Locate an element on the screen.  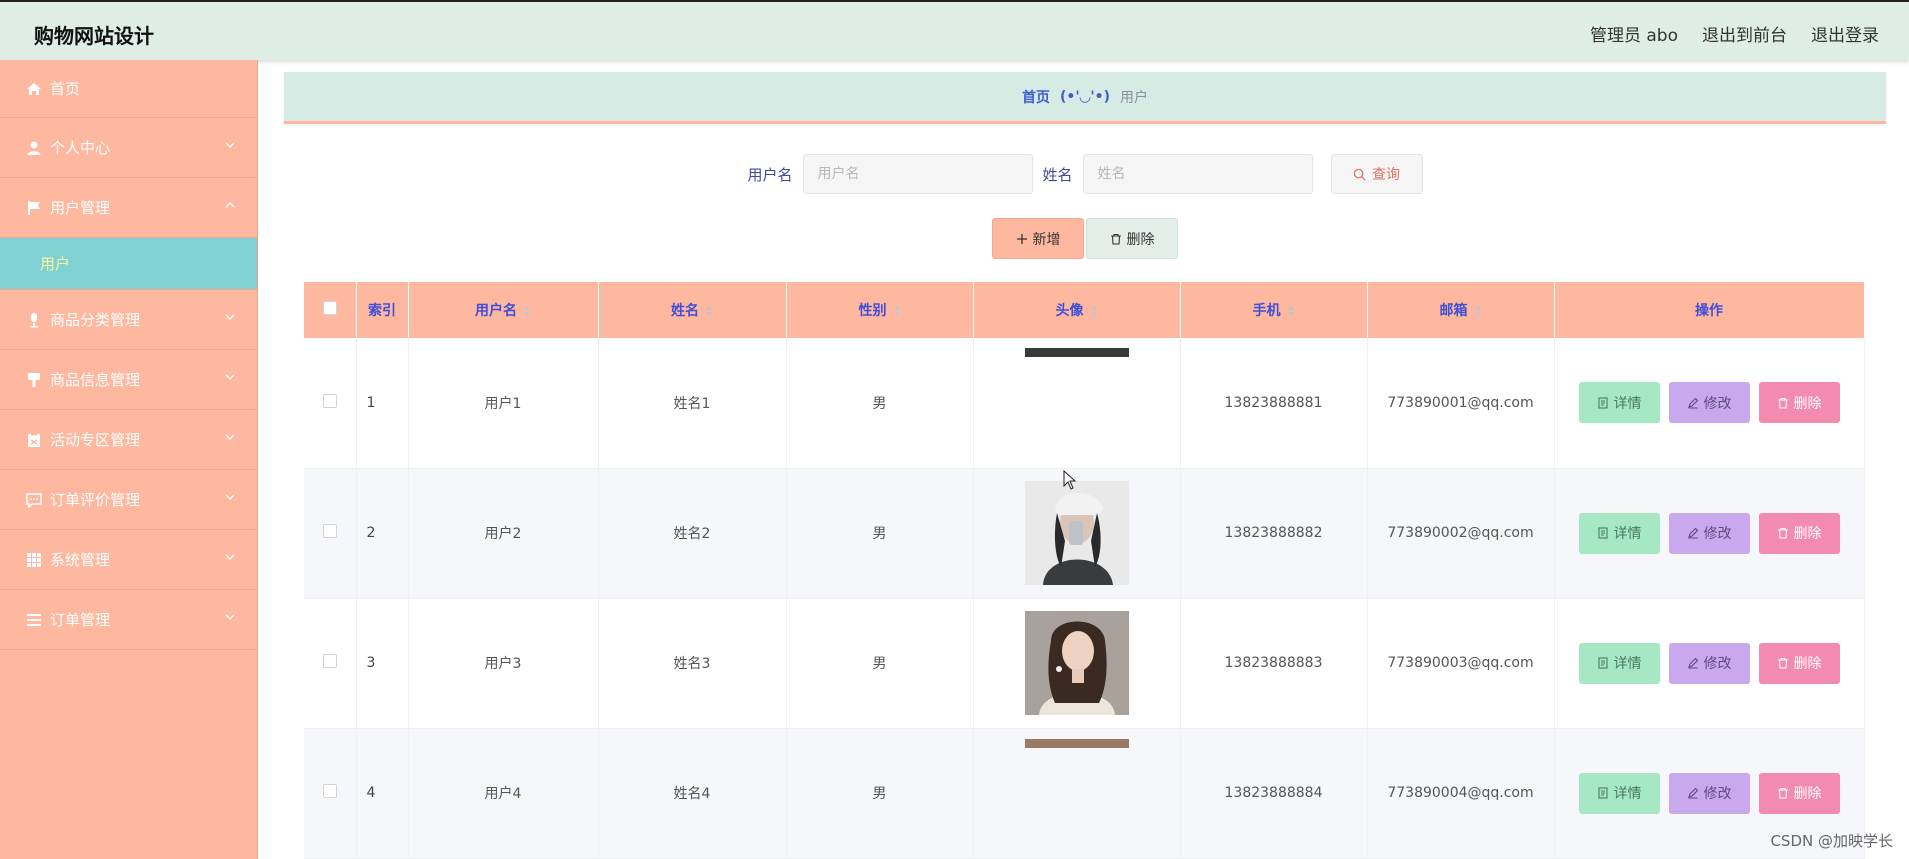
sidebar-item-label: 系统管理 is located at coordinates (80, 560).